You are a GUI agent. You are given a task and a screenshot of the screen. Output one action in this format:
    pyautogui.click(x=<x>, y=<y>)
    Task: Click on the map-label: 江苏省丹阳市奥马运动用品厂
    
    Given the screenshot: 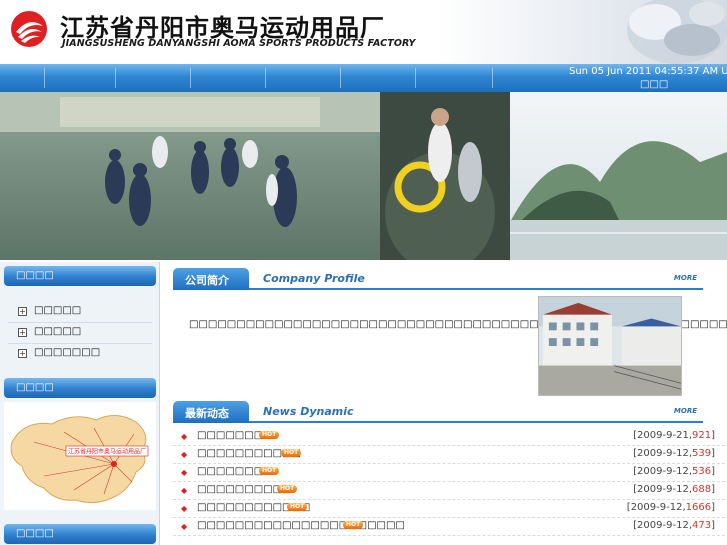 What is the action you would take?
    pyautogui.click(x=107, y=452)
    